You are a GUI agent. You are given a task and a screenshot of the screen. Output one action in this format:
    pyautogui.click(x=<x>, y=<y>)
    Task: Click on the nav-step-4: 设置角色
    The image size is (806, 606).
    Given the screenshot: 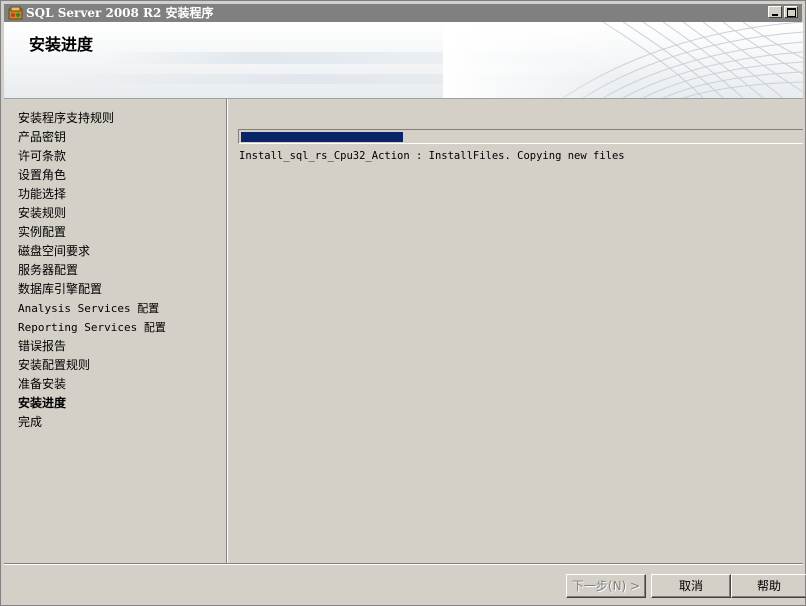 What is the action you would take?
    pyautogui.click(x=42, y=175)
    